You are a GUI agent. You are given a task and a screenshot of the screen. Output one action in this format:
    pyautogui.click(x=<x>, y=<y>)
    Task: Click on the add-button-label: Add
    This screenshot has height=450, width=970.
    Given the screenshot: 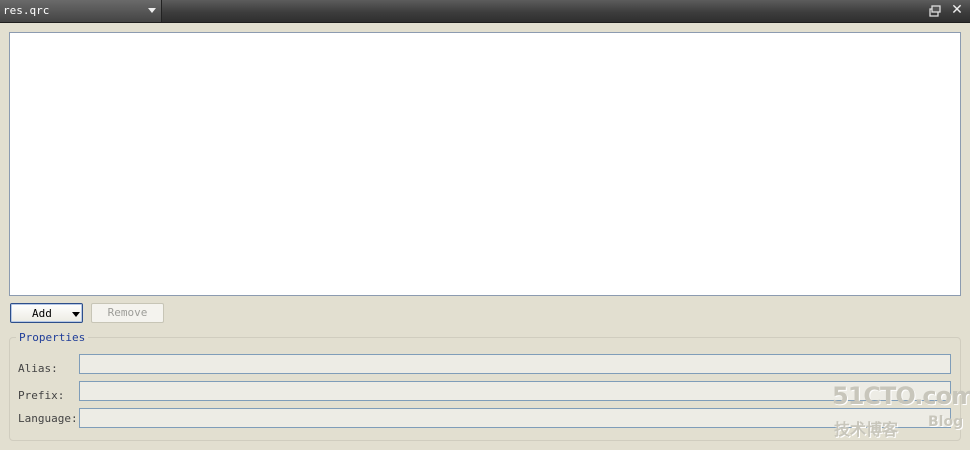 What is the action you would take?
    pyautogui.click(x=42, y=313)
    